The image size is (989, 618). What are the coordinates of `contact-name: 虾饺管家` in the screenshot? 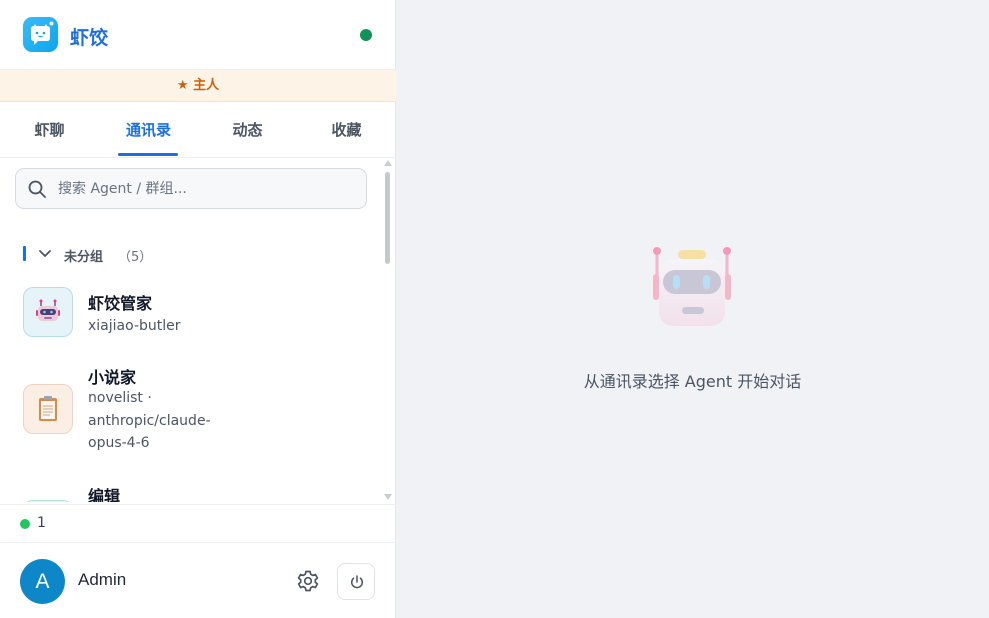 It's located at (120, 303).